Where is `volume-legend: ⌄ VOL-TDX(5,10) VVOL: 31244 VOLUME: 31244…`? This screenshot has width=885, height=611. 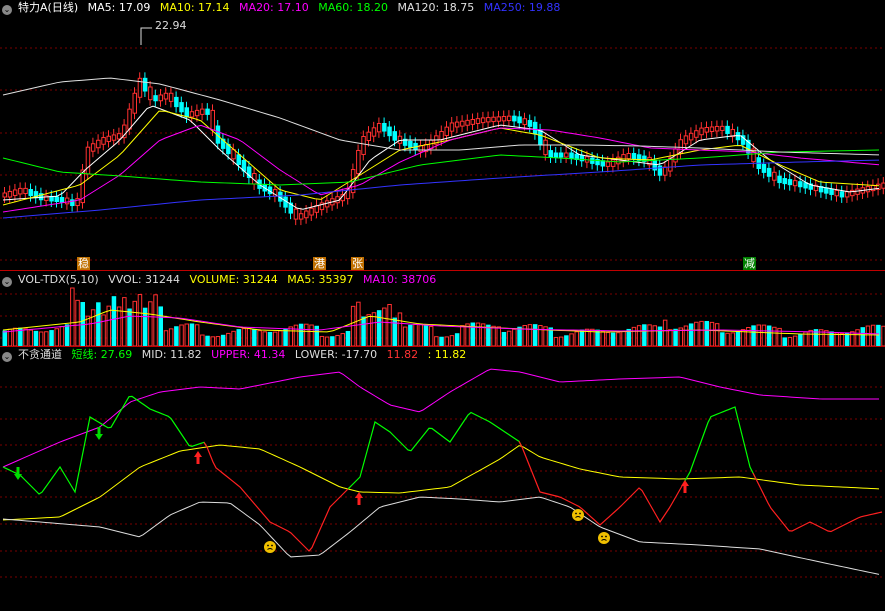 volume-legend: ⌄ VOL-TDX(5,10) VVOL: 31244 VOLUME: 31244… is located at coordinates (221, 280).